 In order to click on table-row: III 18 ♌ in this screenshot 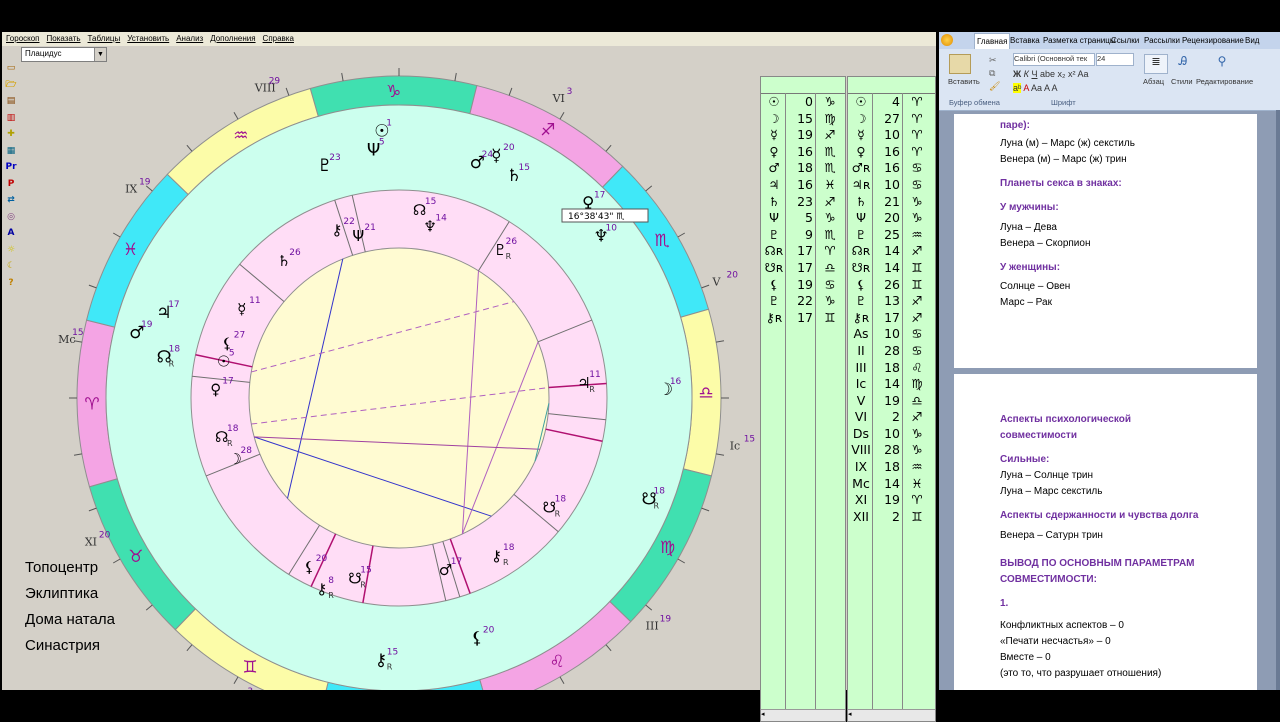, I will do `click(891, 368)`.